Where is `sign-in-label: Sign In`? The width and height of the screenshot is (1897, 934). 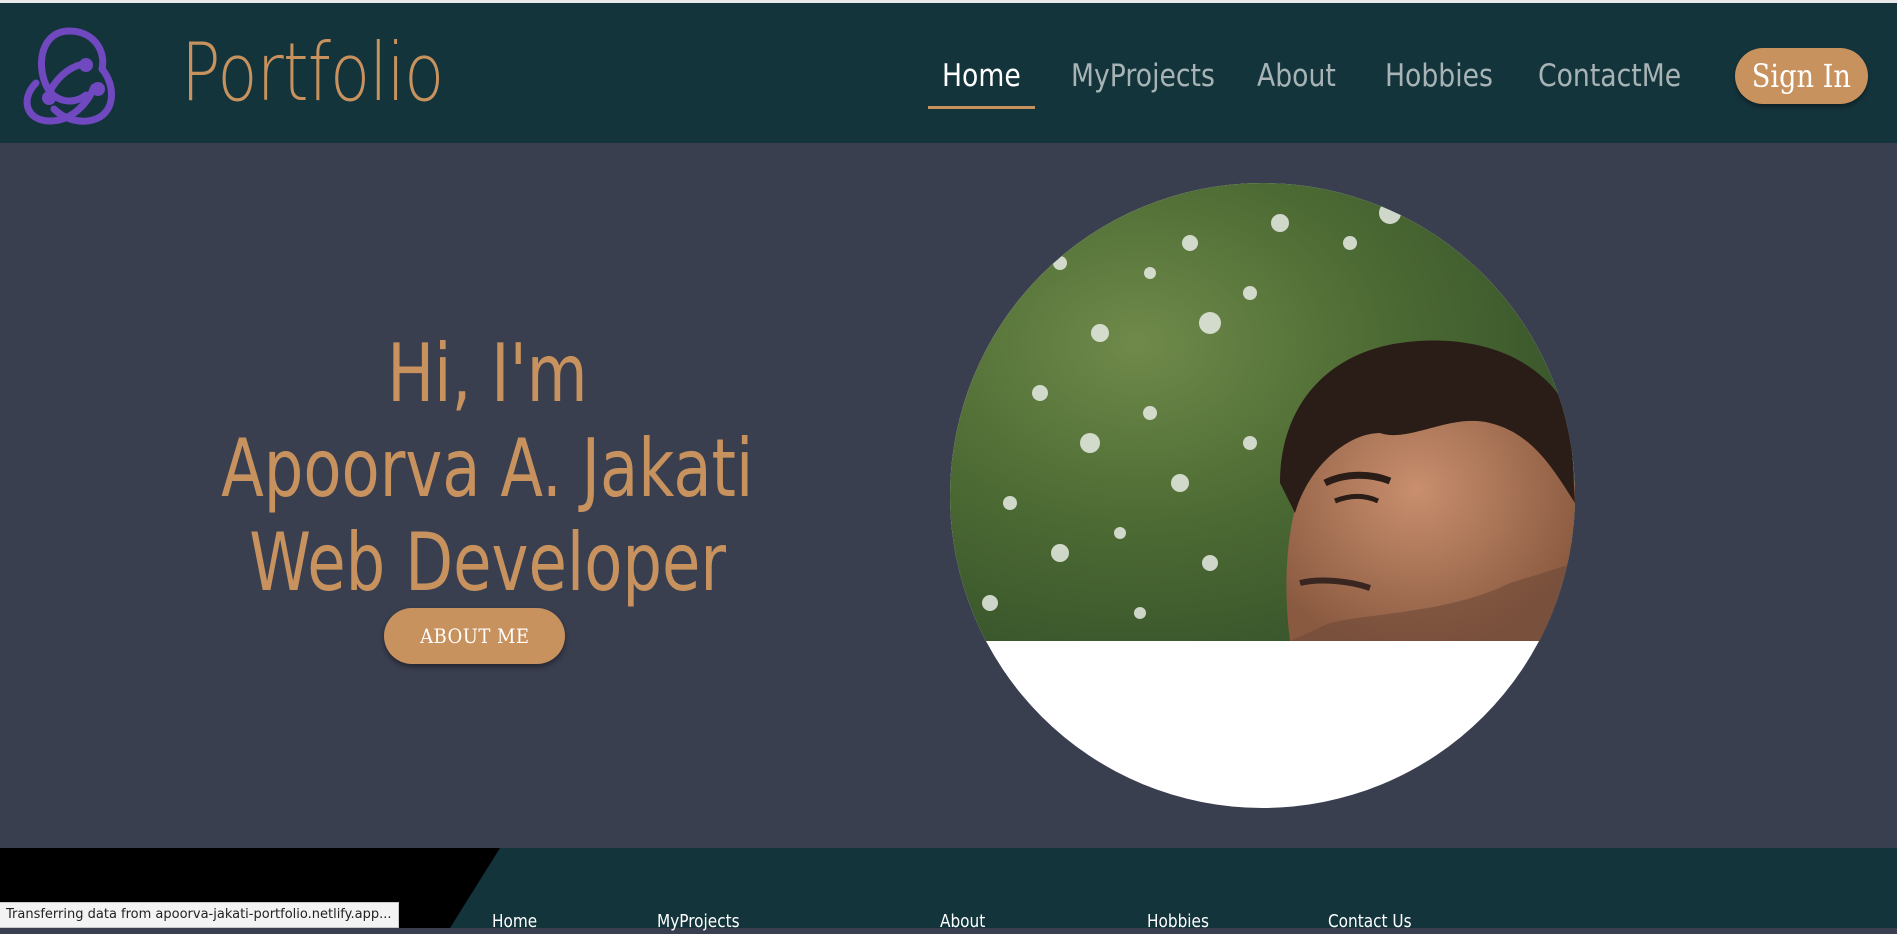
sign-in-label: Sign In is located at coordinates (1801, 76).